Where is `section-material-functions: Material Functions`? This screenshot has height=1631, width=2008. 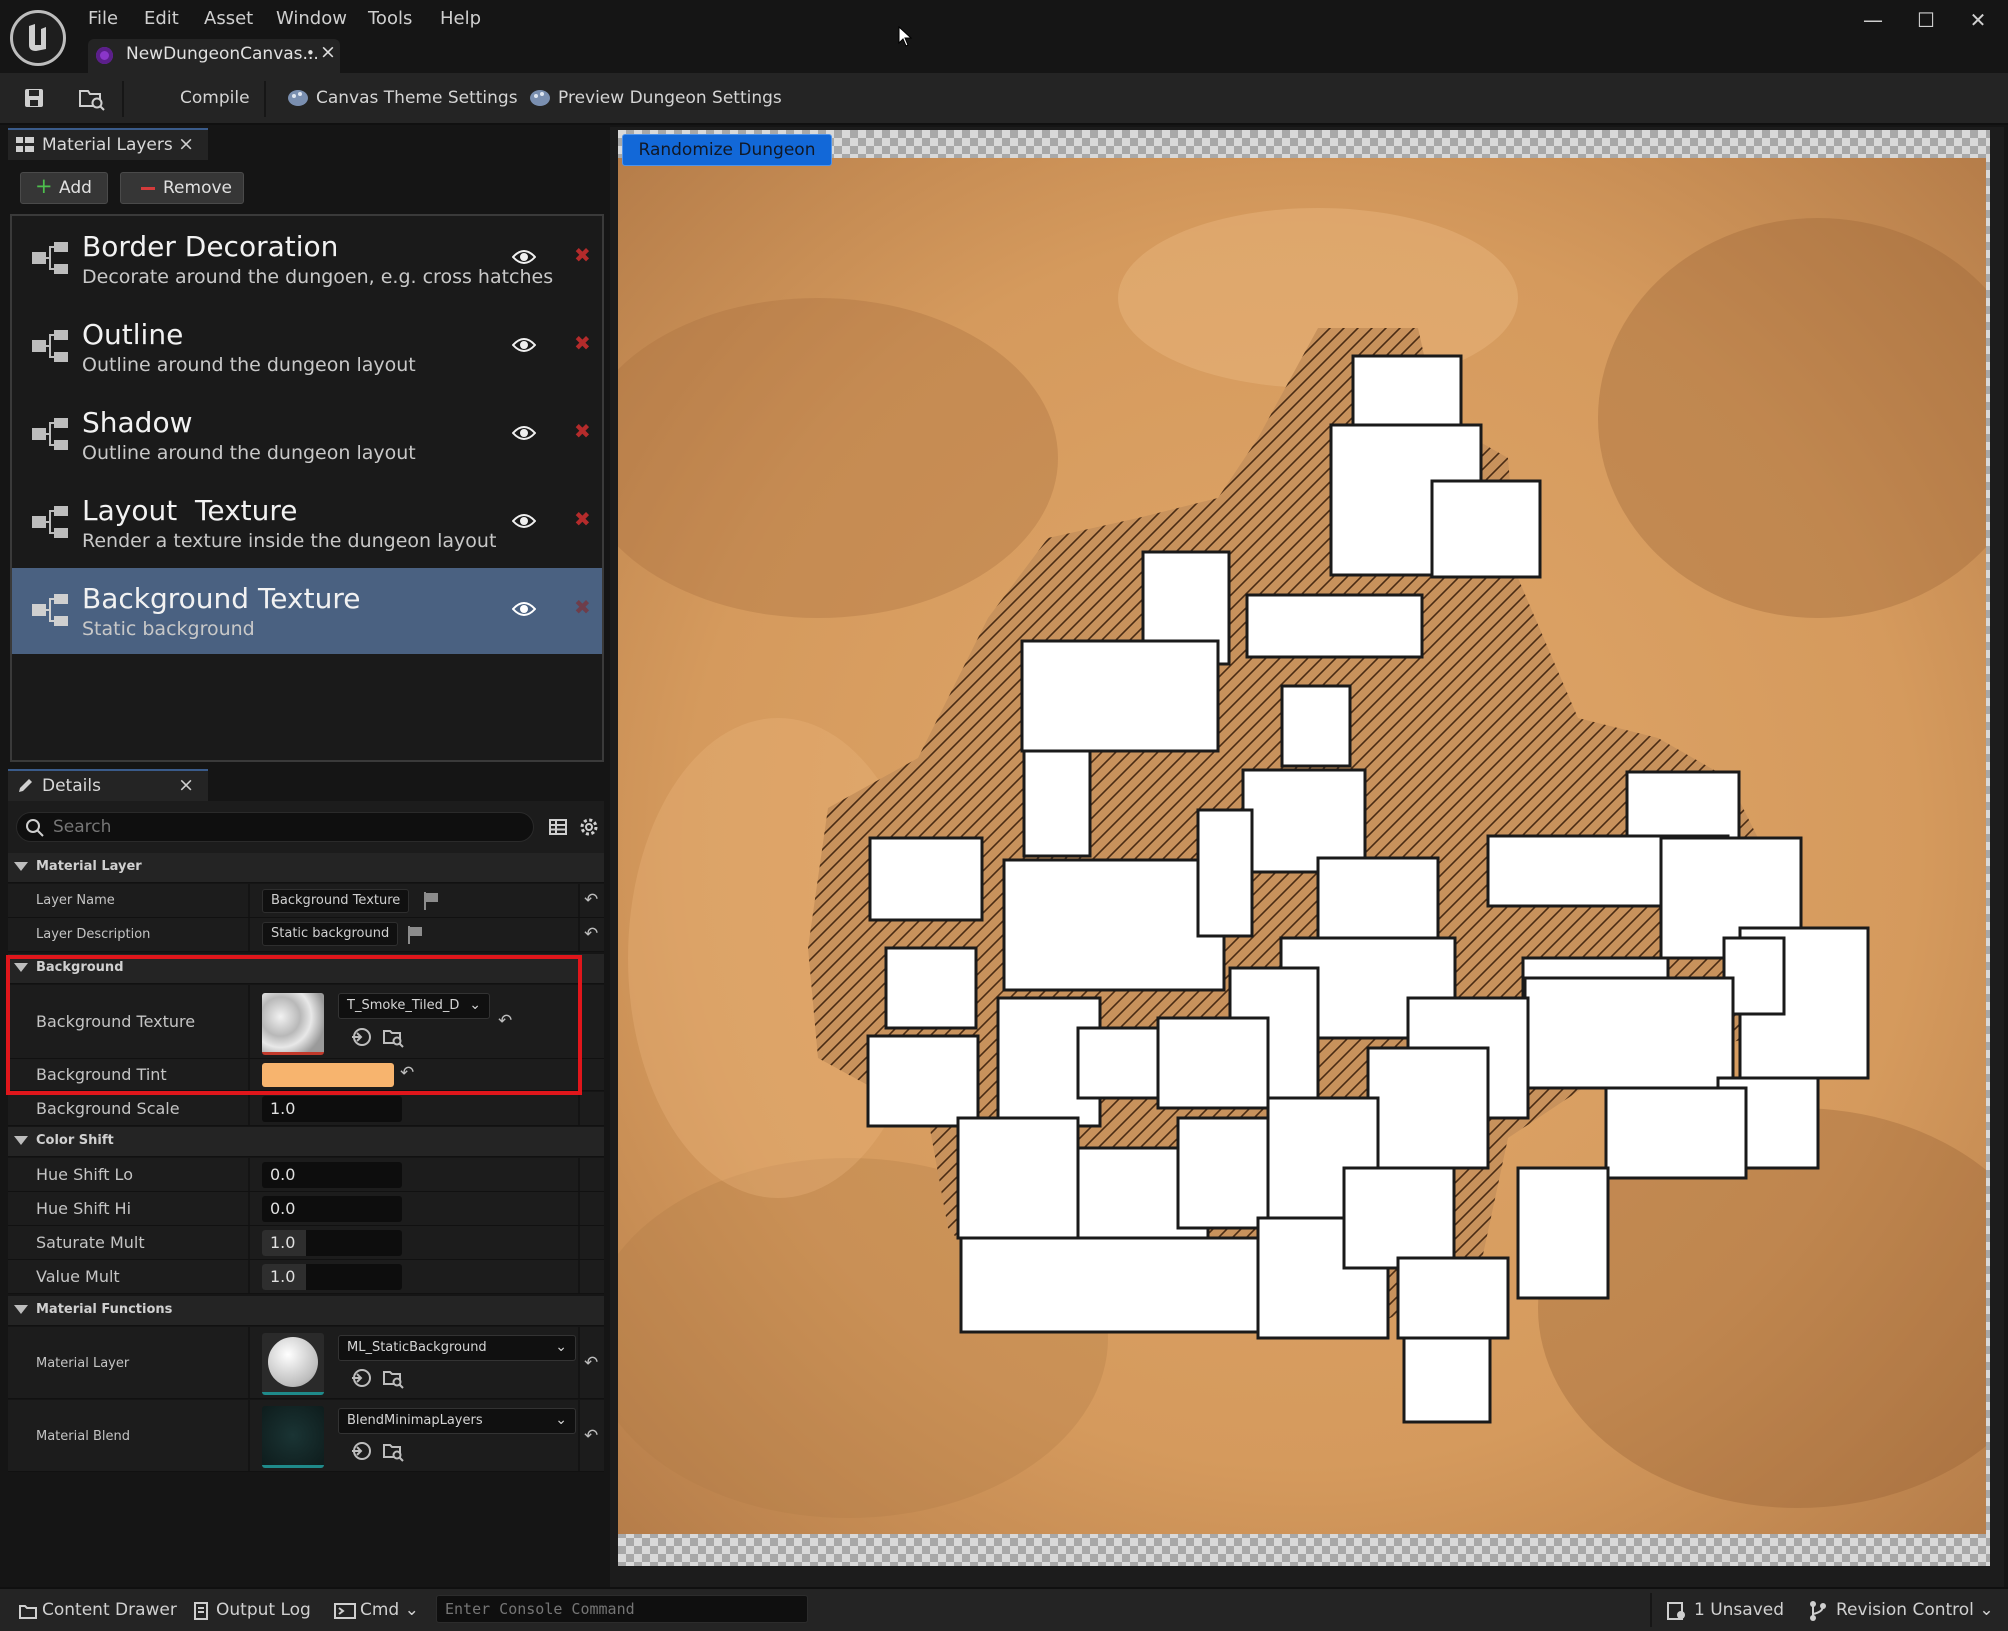 section-material-functions: Material Functions is located at coordinates (306, 1311).